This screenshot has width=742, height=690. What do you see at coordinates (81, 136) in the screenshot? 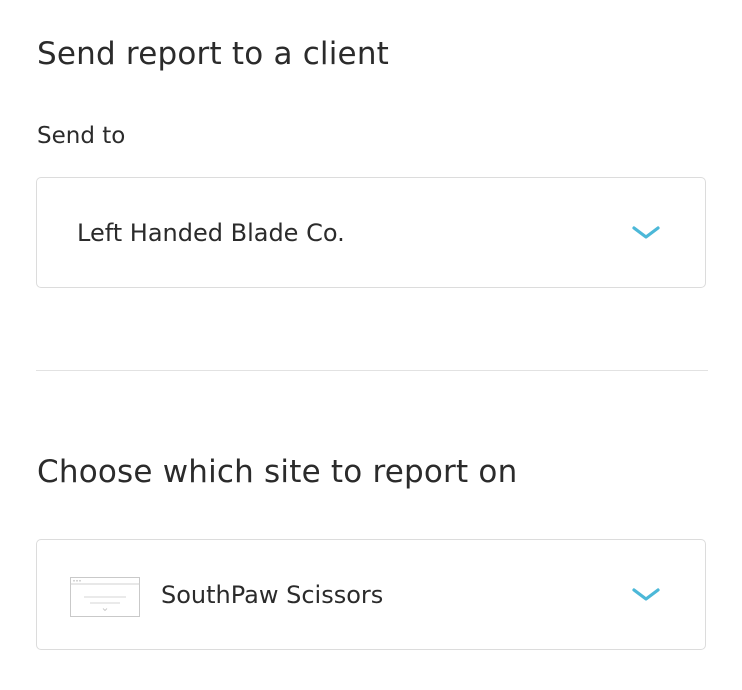
I see `send-to-label: Send to` at bounding box center [81, 136].